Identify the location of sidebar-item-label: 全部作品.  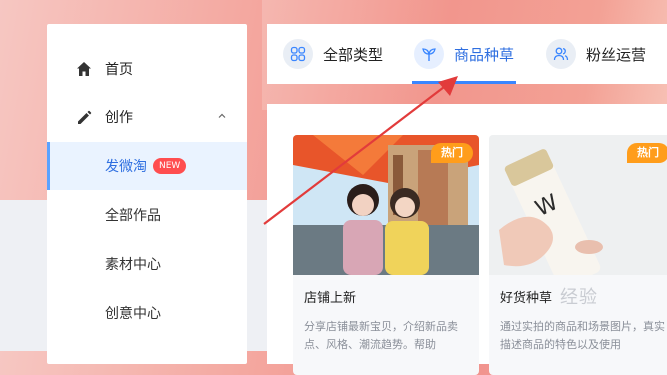
(133, 216).